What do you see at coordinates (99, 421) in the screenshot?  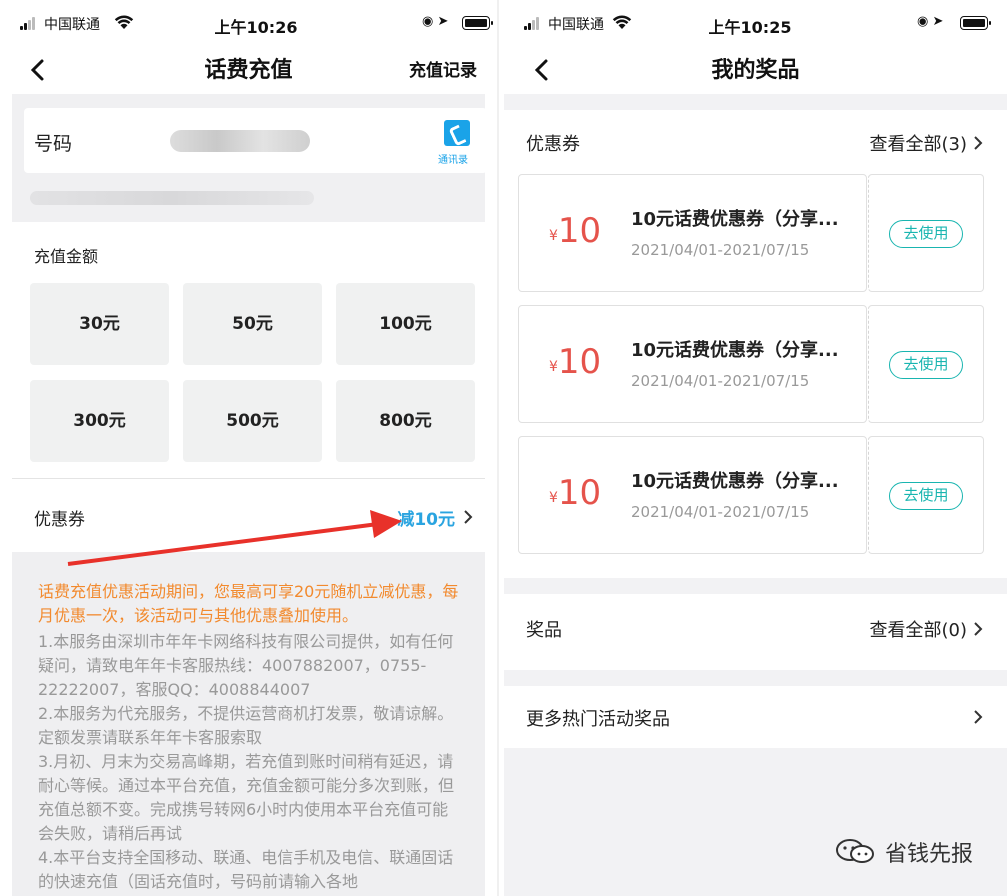 I see `amount-option: 300元` at bounding box center [99, 421].